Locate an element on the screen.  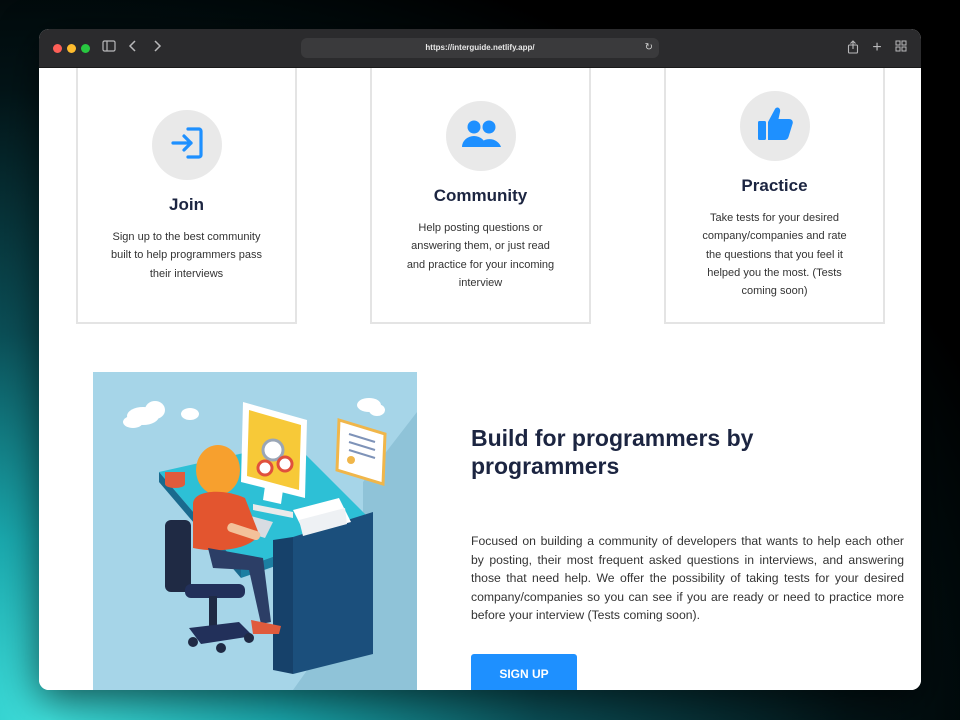
address-bar: https://interguide.netlify.app/ ↻ is located at coordinates (480, 48).